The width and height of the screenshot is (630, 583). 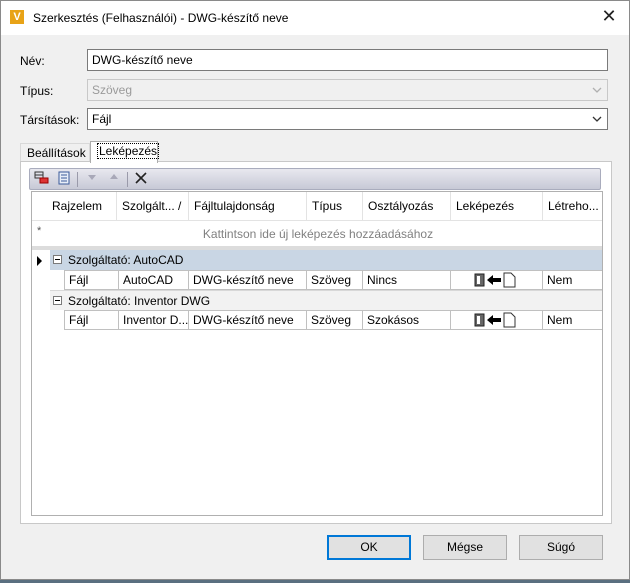 What do you see at coordinates (142, 60) in the screenshot?
I see `name-field-value: DWG-készítő neve` at bounding box center [142, 60].